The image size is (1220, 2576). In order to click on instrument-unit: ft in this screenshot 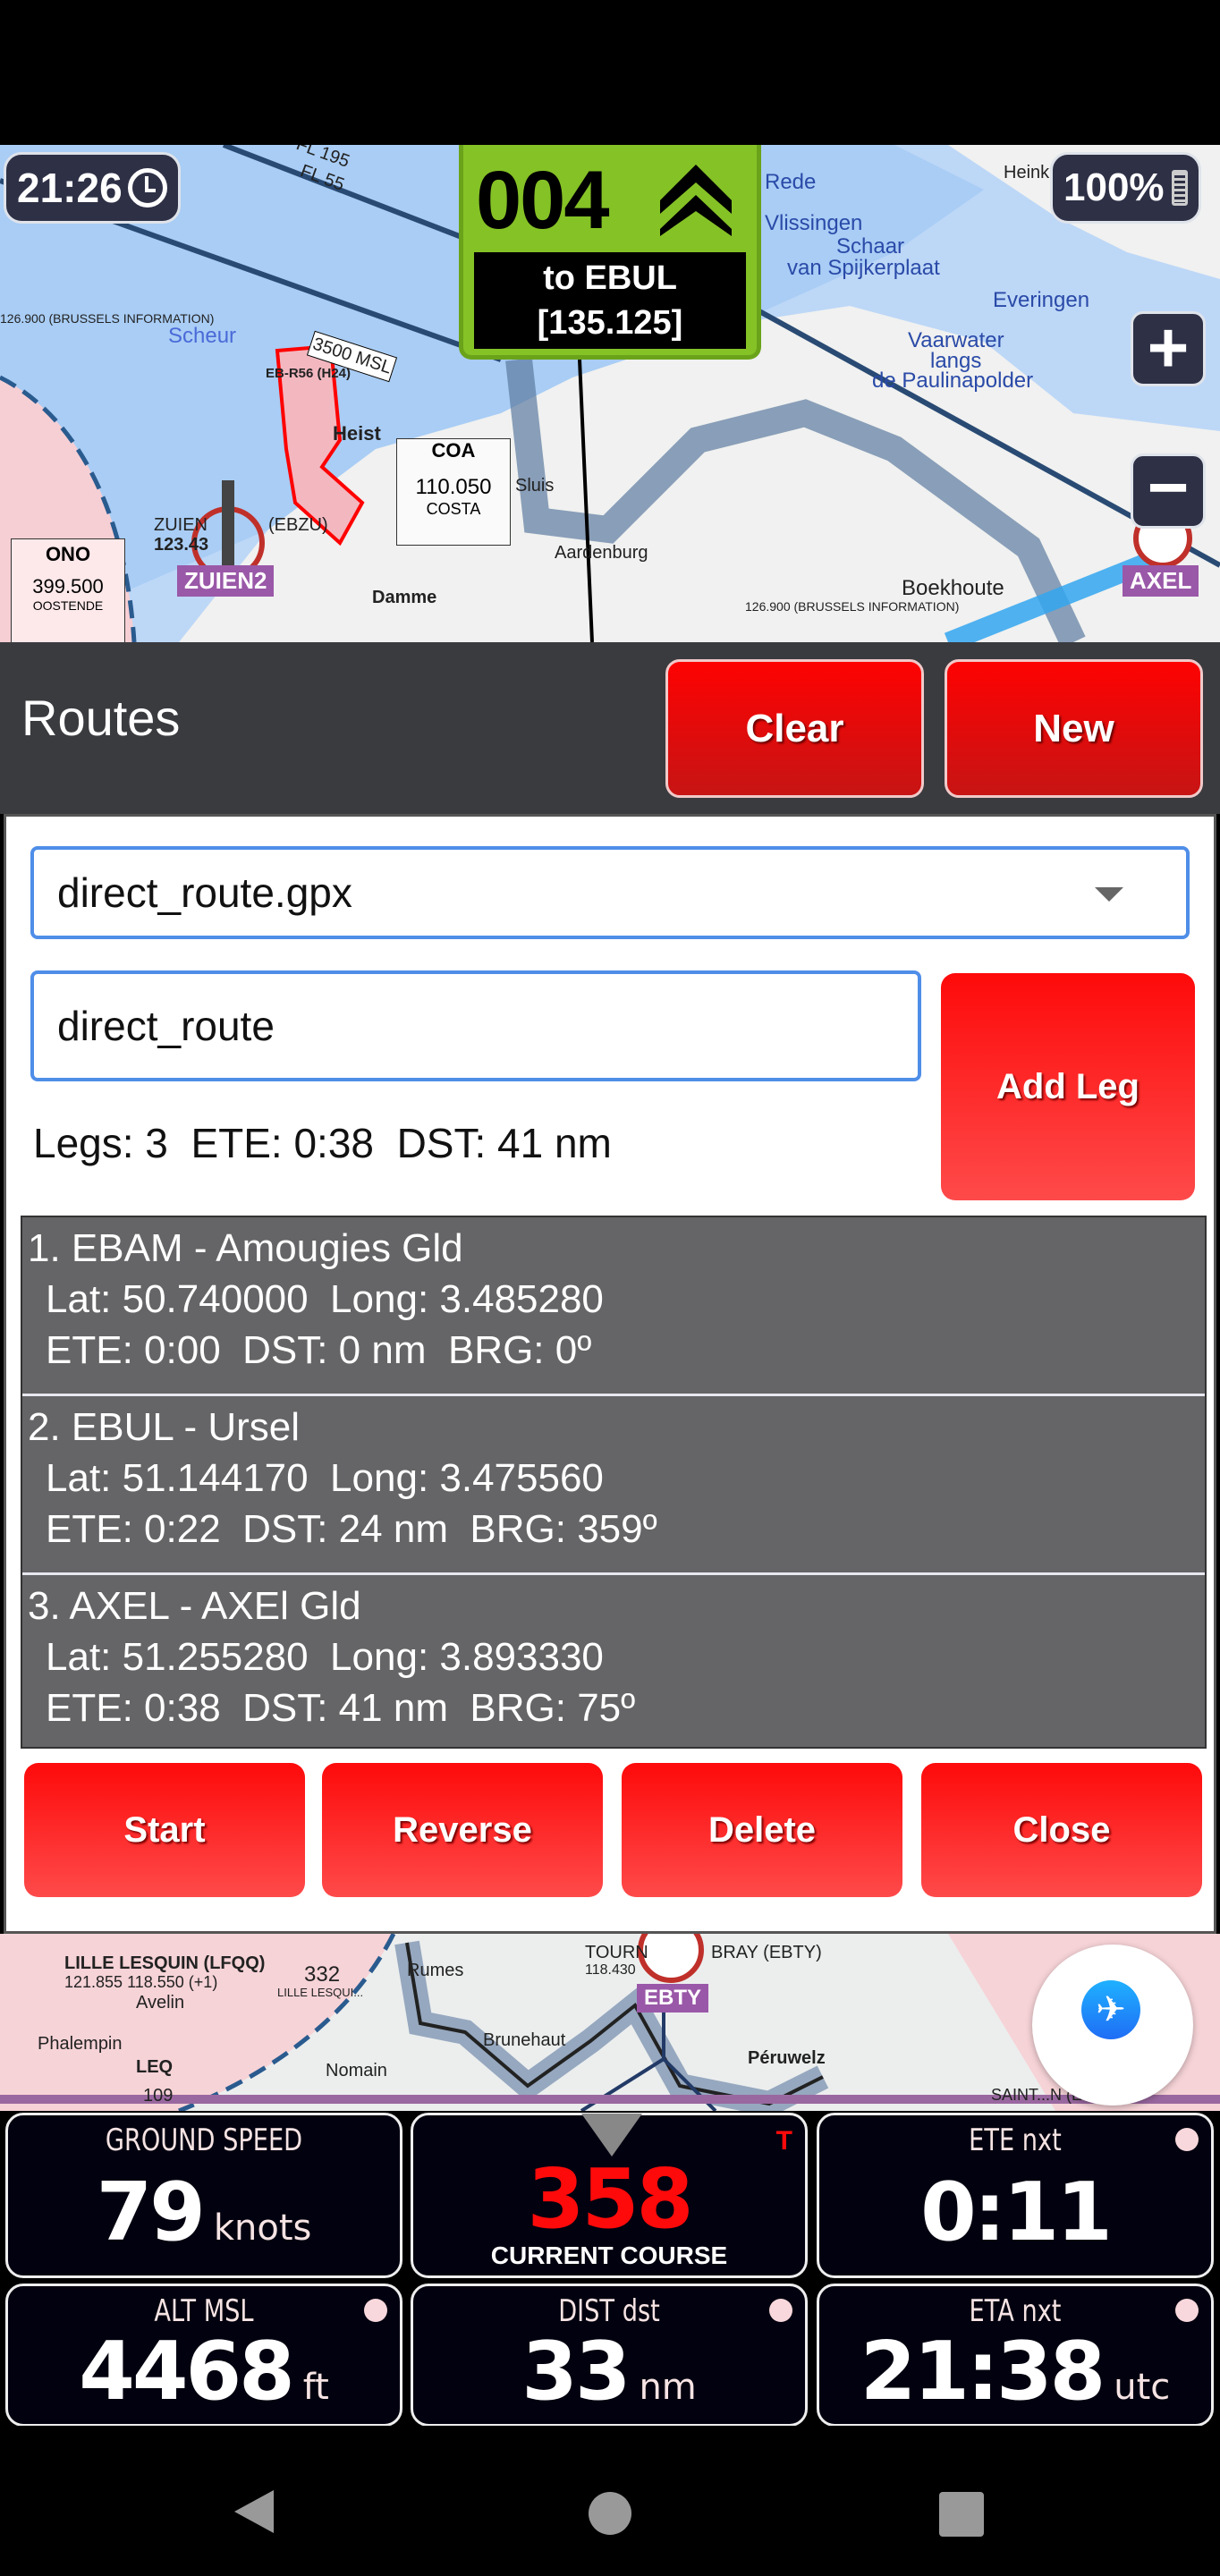, I will do `click(315, 2387)`.